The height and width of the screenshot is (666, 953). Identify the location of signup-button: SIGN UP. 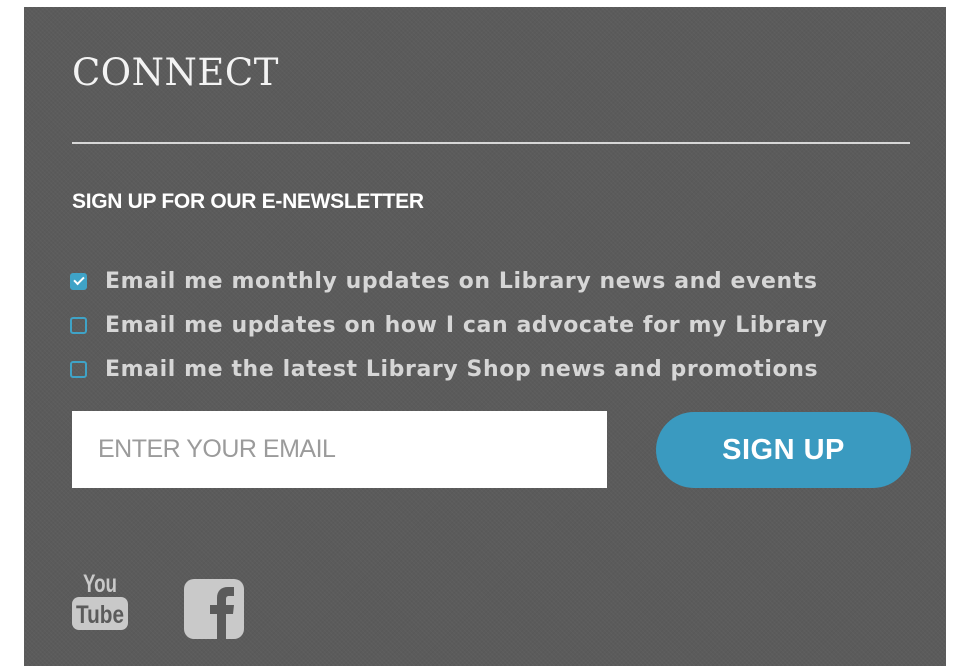
(783, 450).